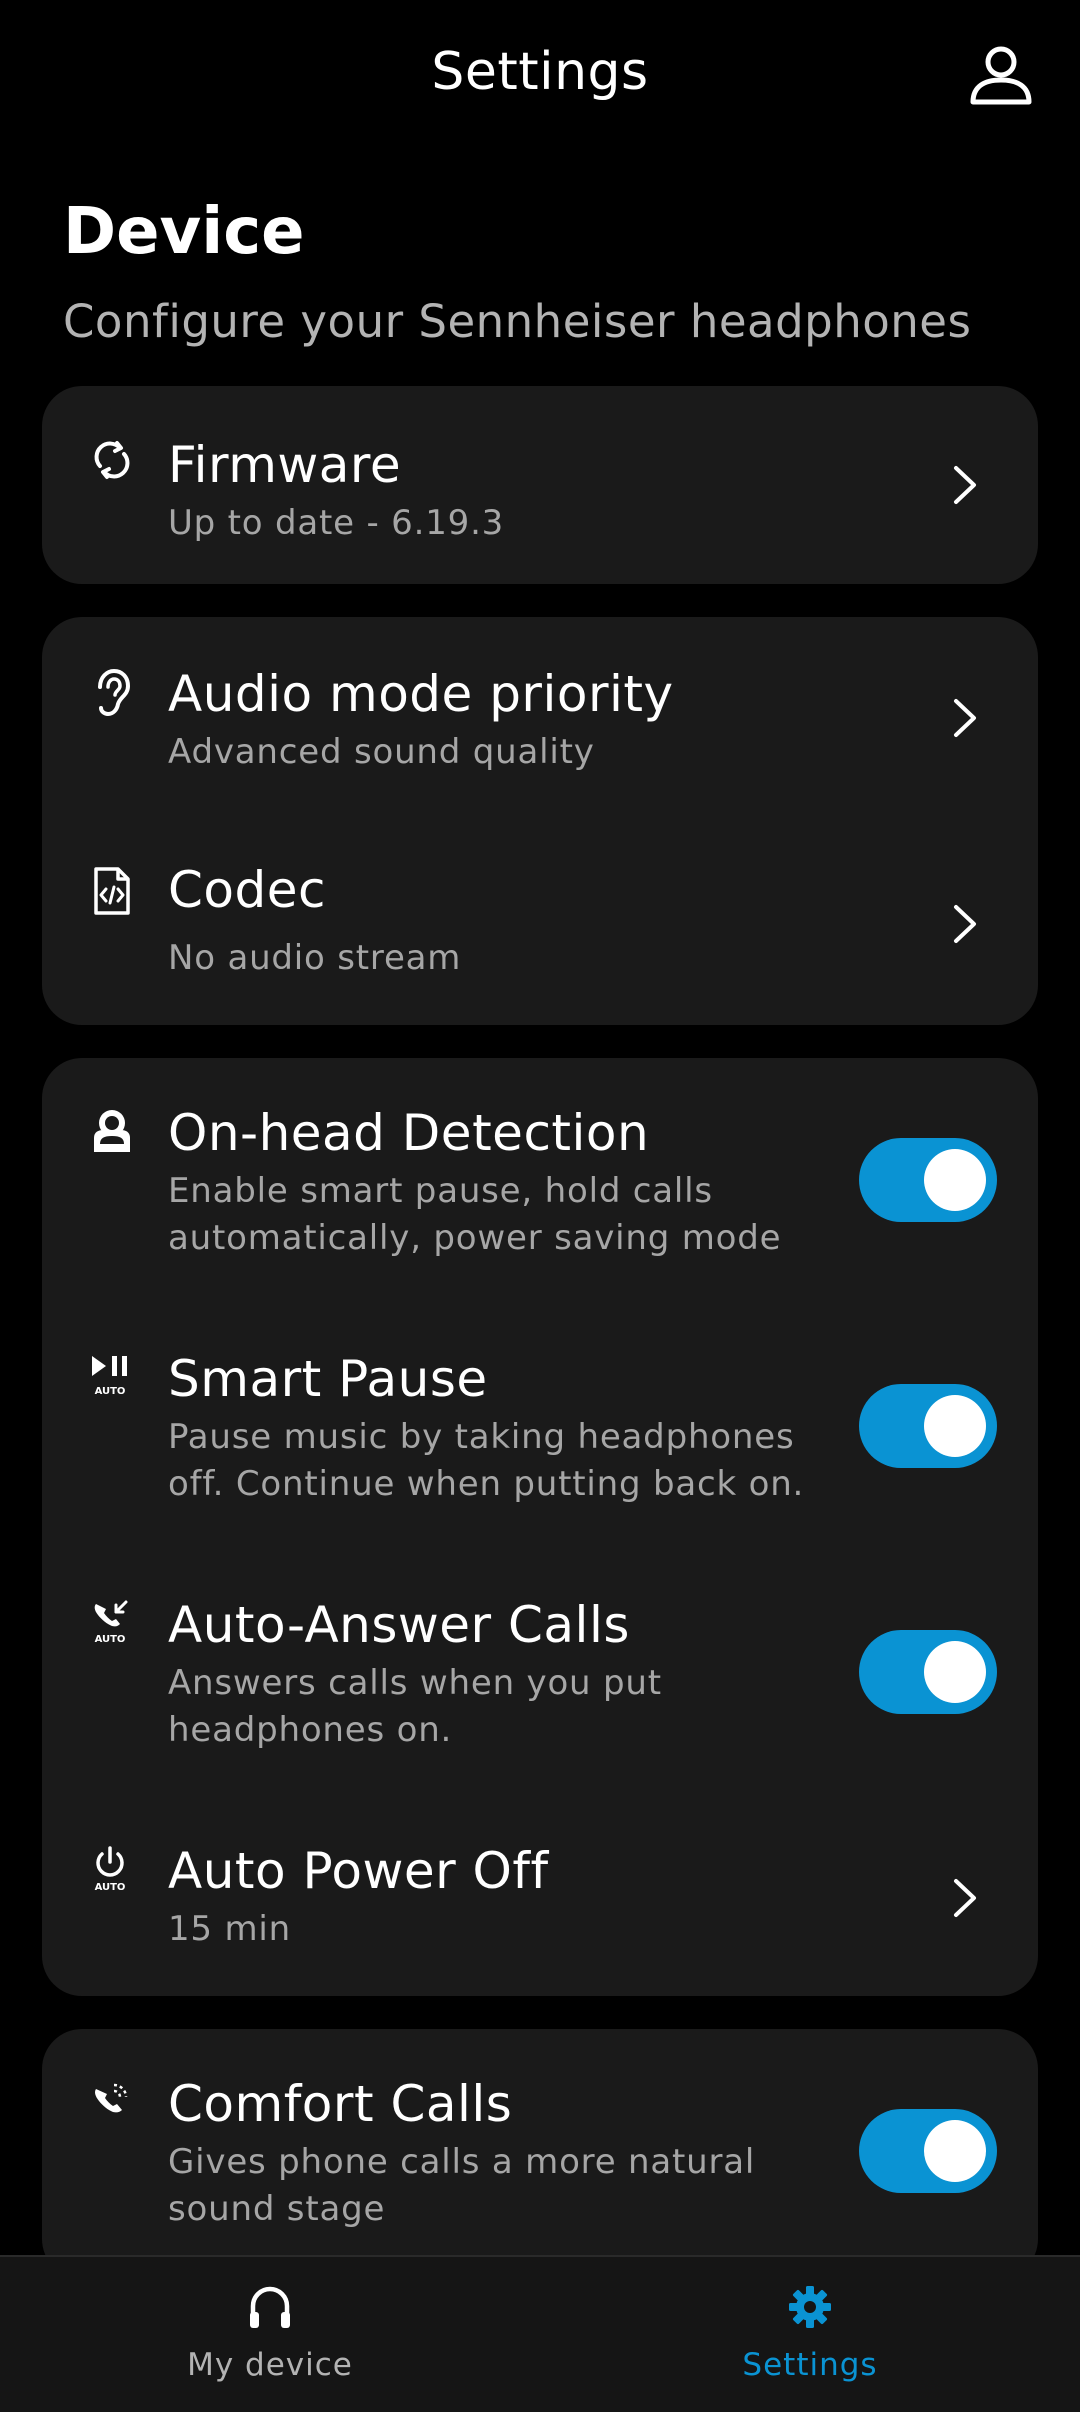  Describe the element at coordinates (328, 1379) in the screenshot. I see `smart-pause-title: Smart Pause` at that location.